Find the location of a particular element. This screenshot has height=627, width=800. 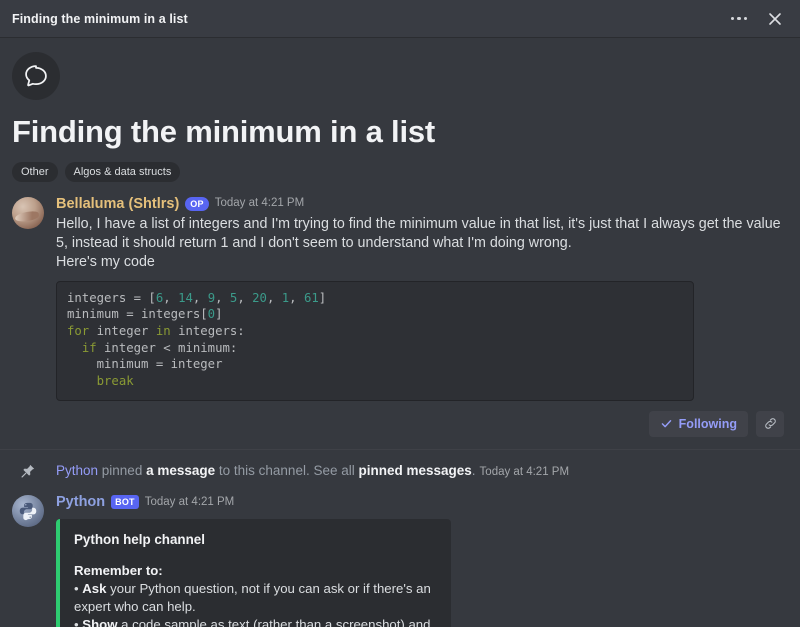

chat-bubble-icon is located at coordinates (36, 76).